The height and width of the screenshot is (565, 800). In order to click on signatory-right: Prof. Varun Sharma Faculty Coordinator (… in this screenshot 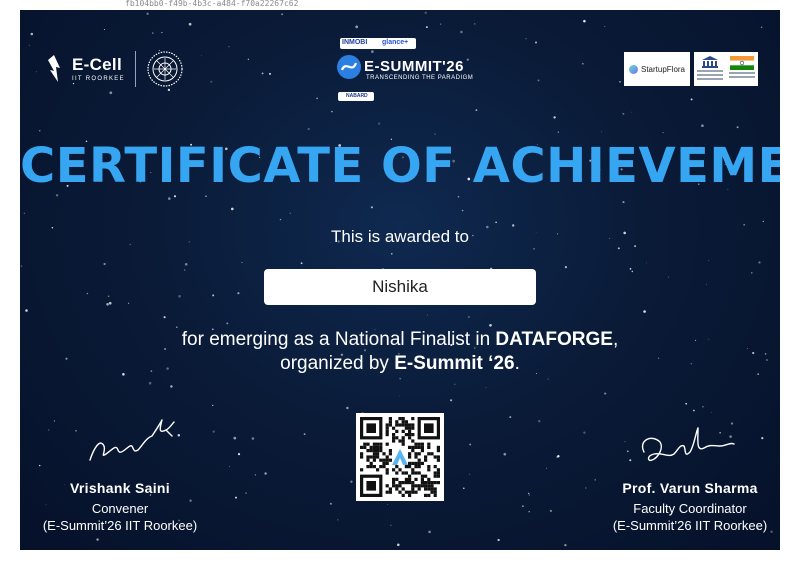, I will do `click(680, 506)`.